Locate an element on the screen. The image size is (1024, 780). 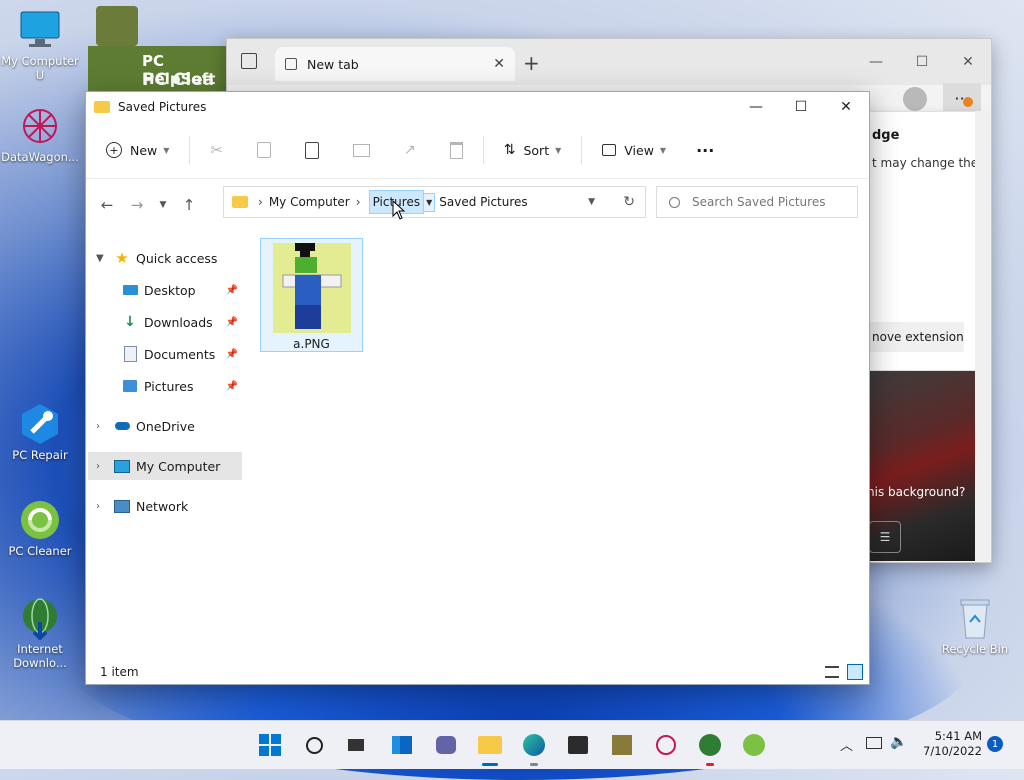
desktop-icon-recycle-bin: Recycle Bin is located at coordinates (975, 626).